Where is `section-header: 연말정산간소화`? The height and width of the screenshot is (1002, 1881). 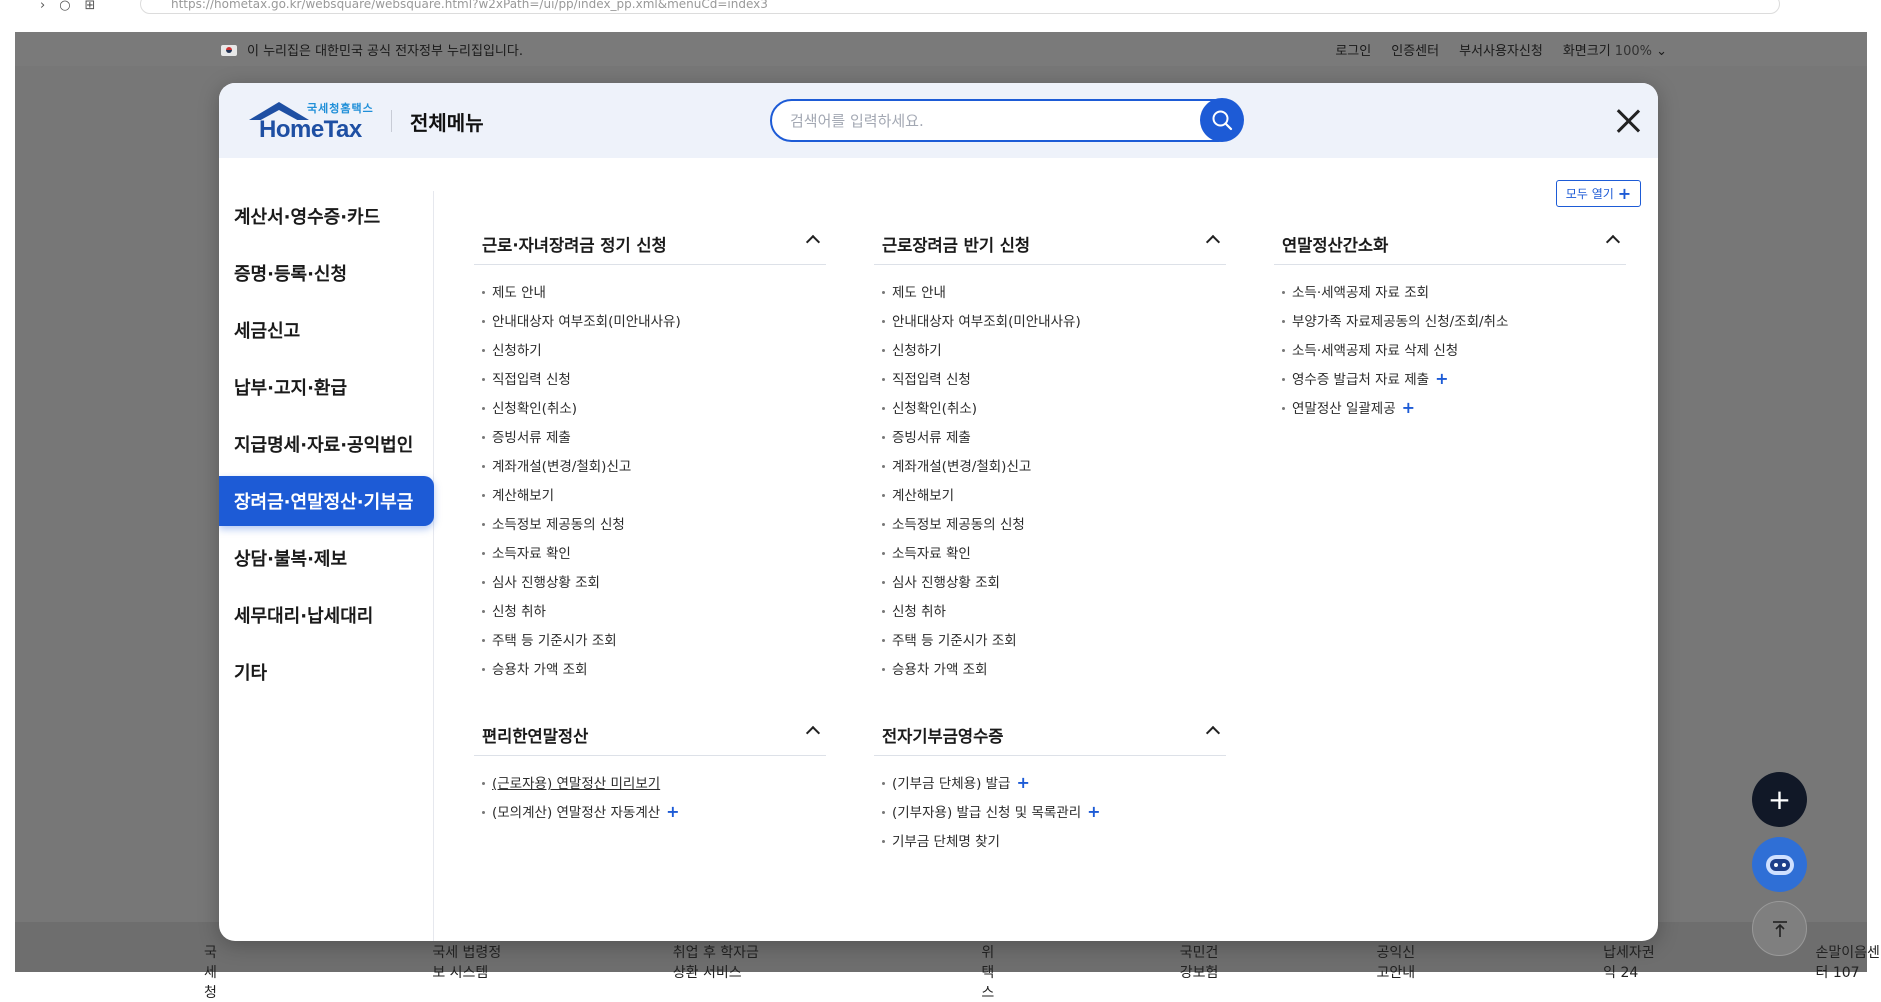 section-header: 연말정산간소화 is located at coordinates (1450, 245).